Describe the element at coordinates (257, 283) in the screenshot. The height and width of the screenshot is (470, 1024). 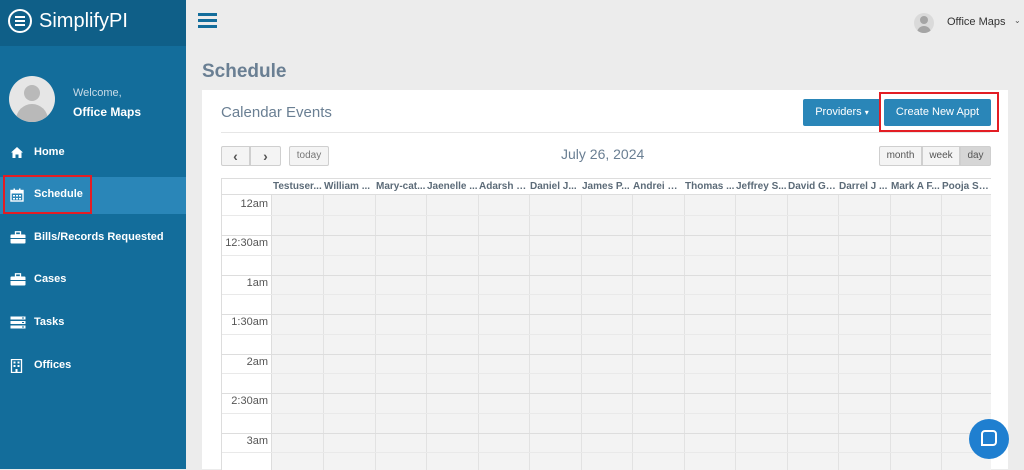
I see `time-label: 1am` at that location.